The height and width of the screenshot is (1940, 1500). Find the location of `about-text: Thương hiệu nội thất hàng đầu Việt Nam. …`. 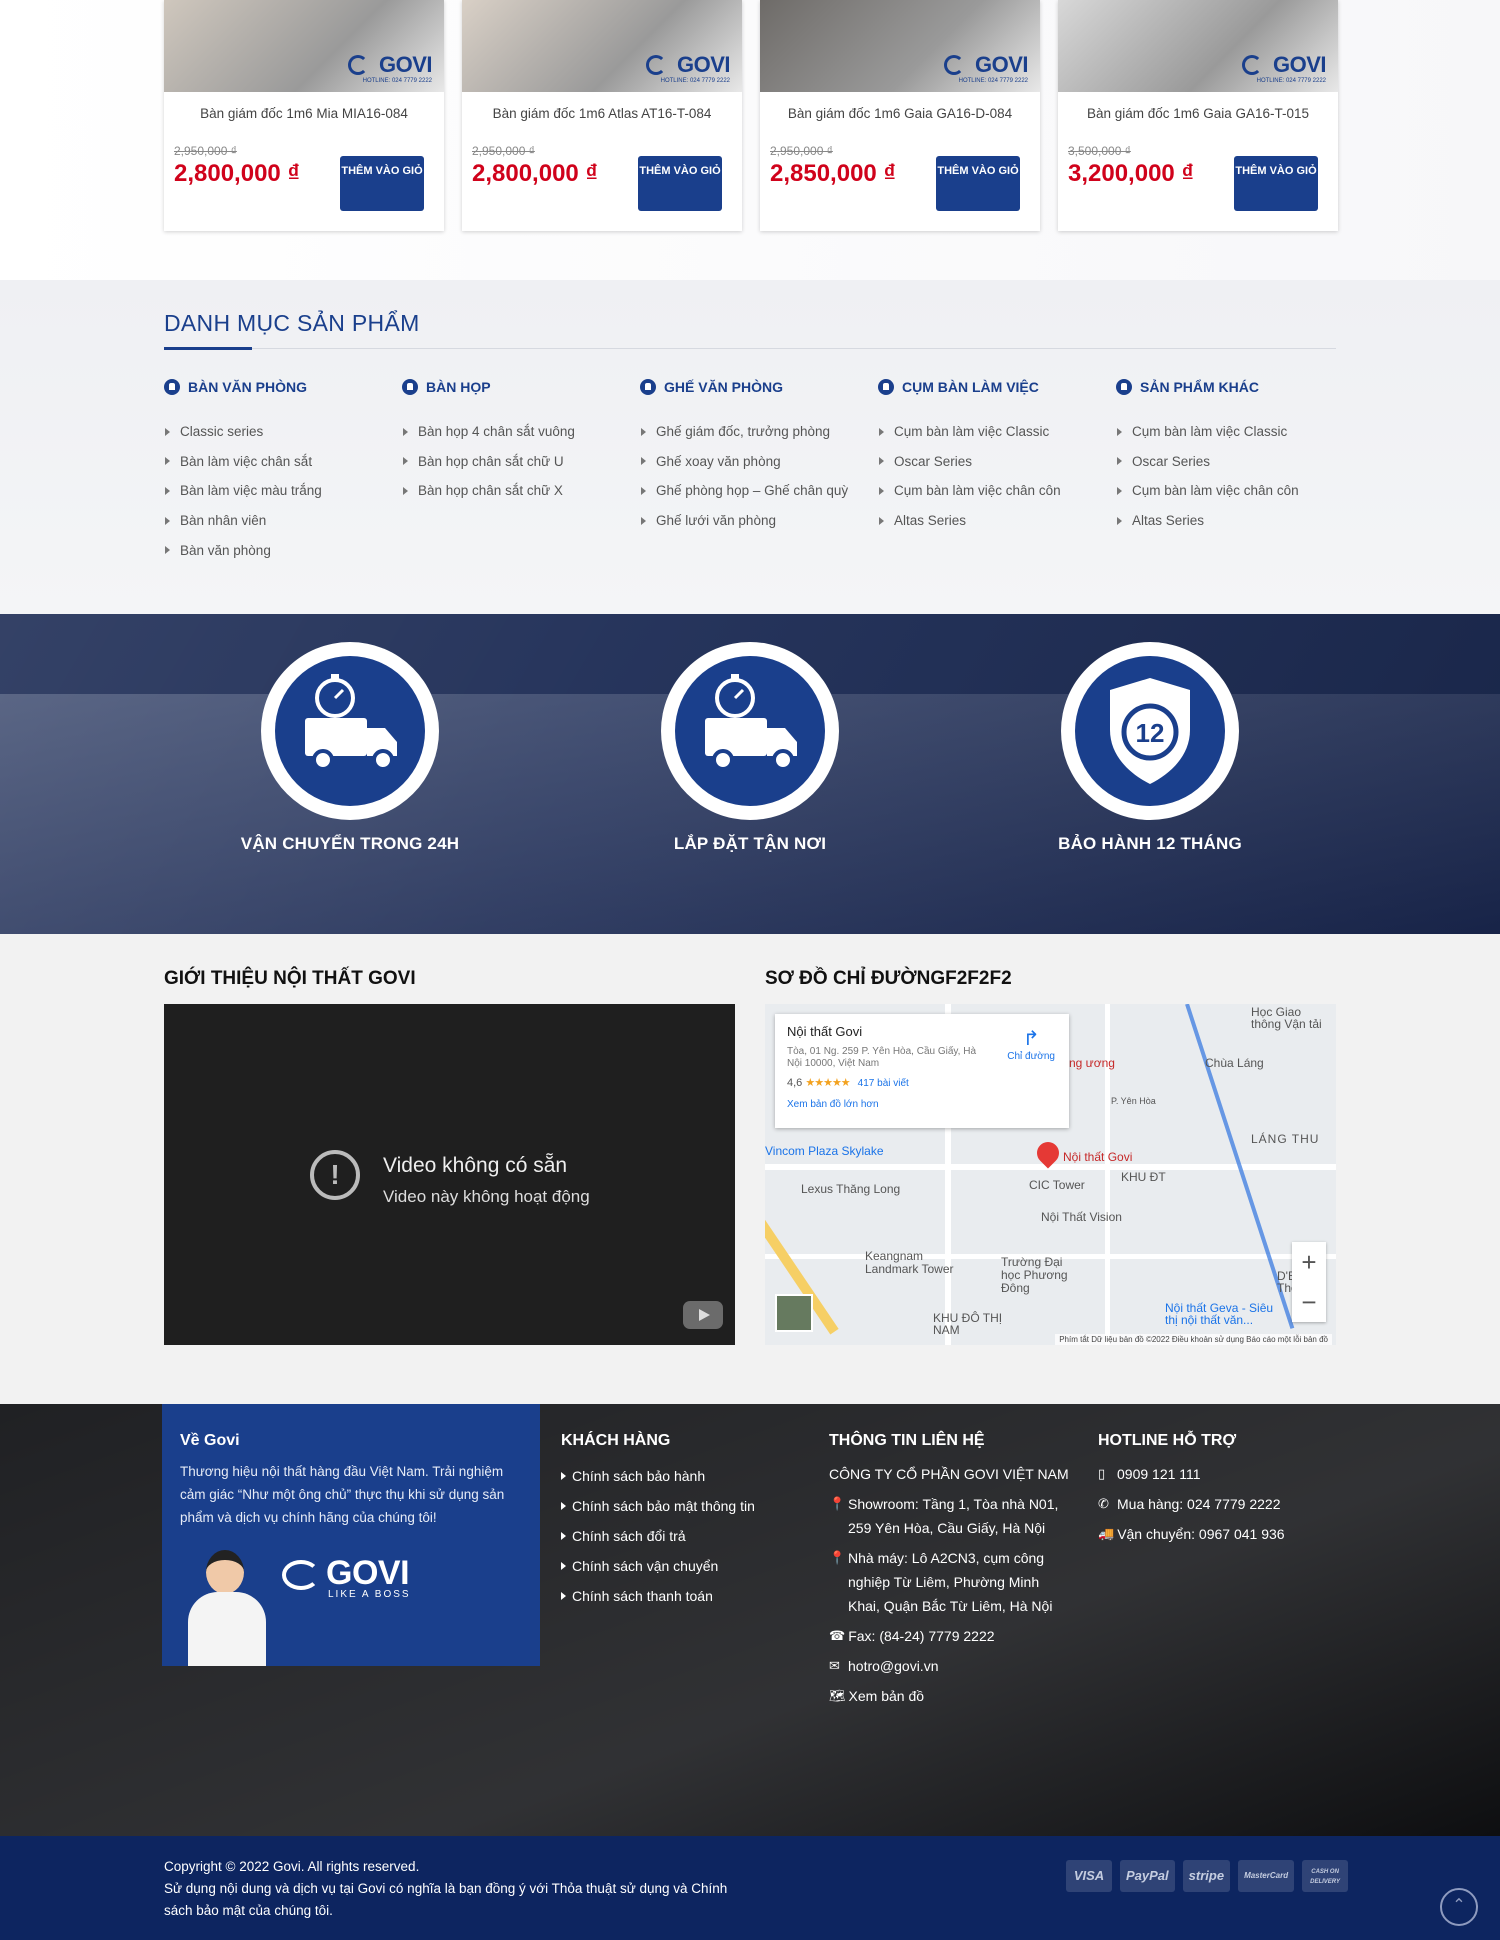

about-text: Thương hiệu nội thất hàng đầu Việt Nam. … is located at coordinates (342, 1494).